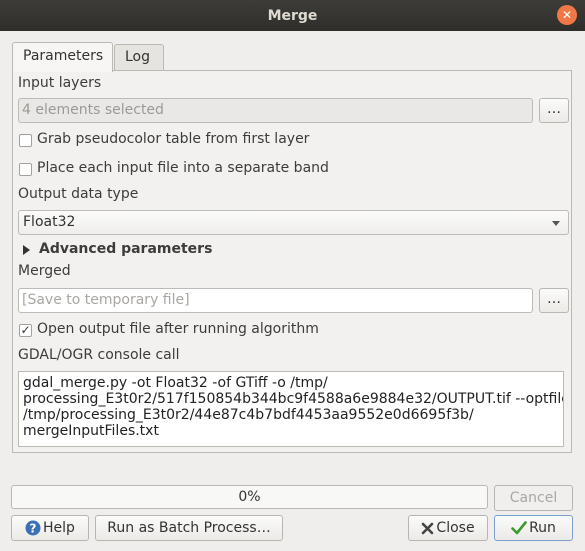  What do you see at coordinates (533, 528) in the screenshot?
I see `run-button: Run` at bounding box center [533, 528].